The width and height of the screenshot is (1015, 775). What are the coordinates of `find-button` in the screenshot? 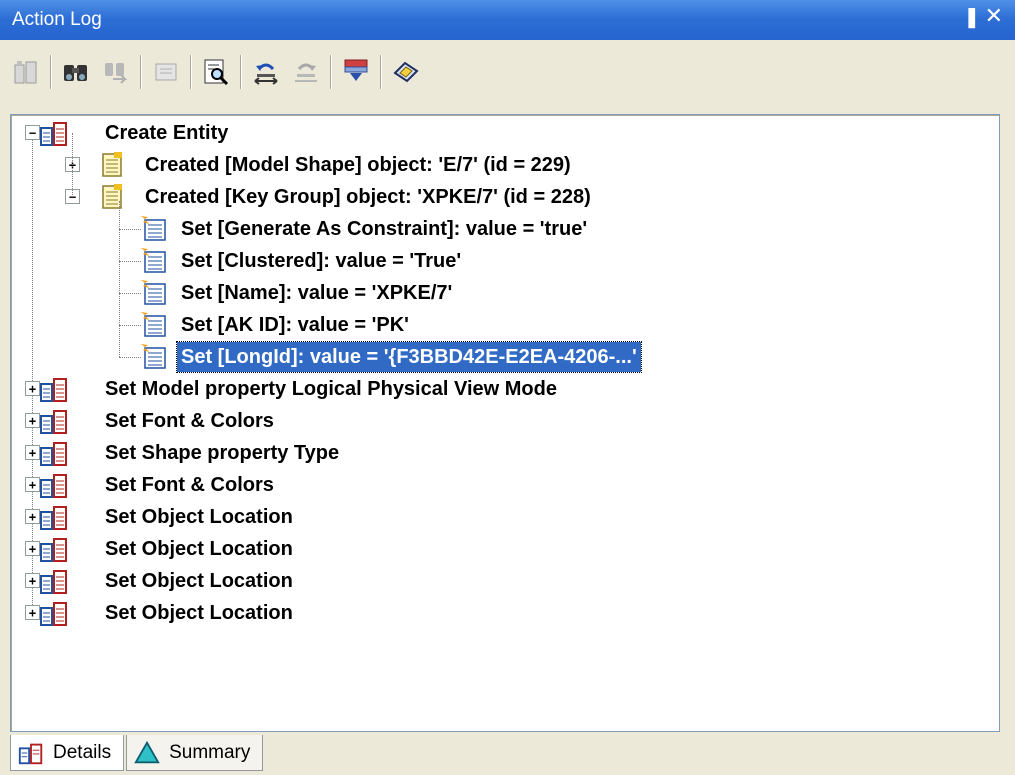 It's located at (76, 72).